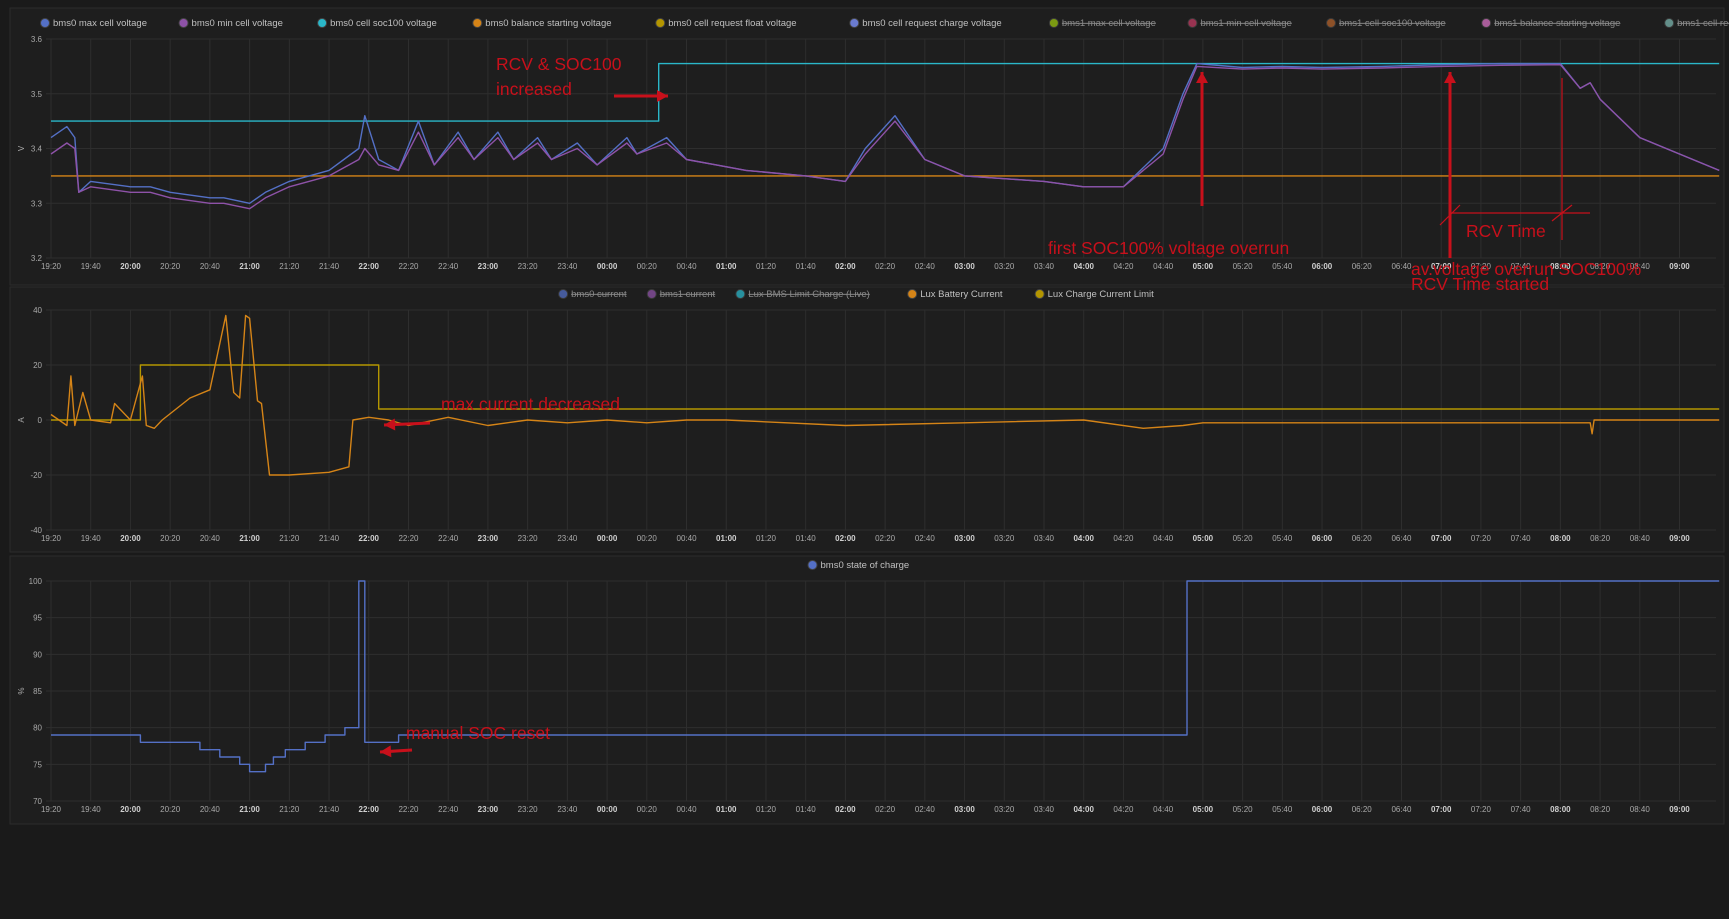 This screenshot has height=919, width=1729. I want to click on legend-item: bms0 cell request charge voltage, so click(926, 23).